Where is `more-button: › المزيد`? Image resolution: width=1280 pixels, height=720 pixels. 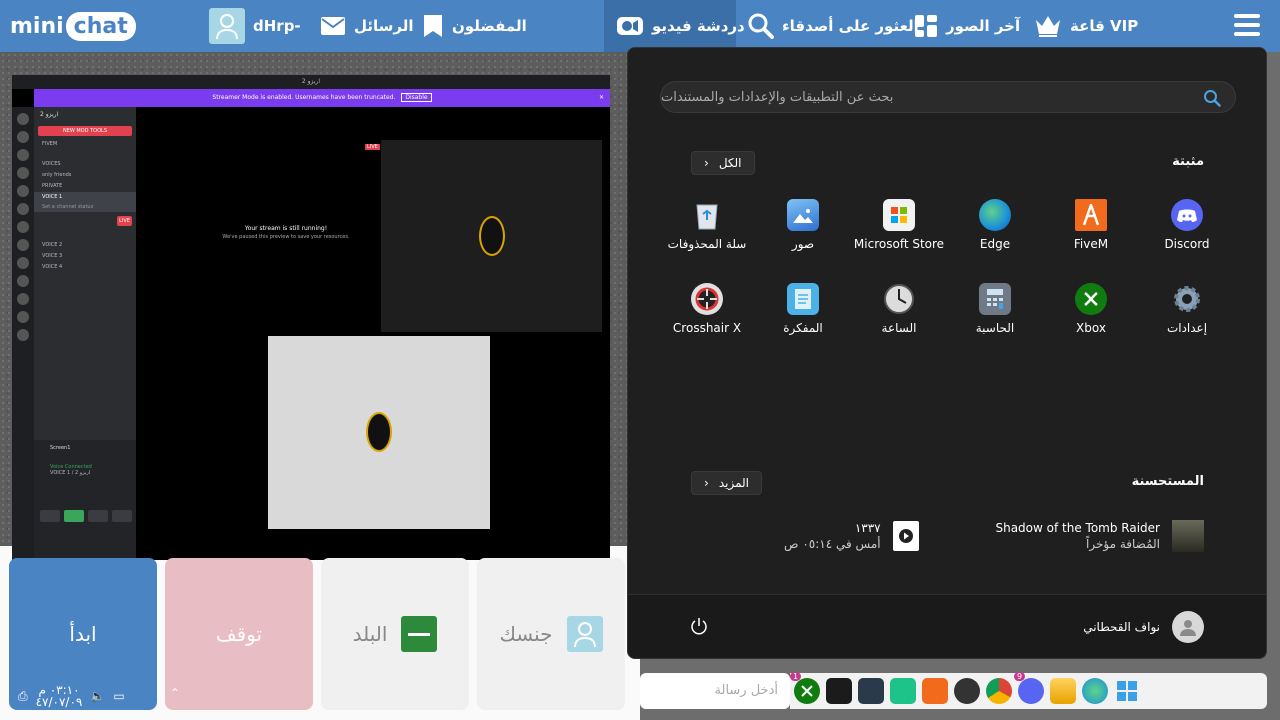
more-button: › المزيد is located at coordinates (726, 483).